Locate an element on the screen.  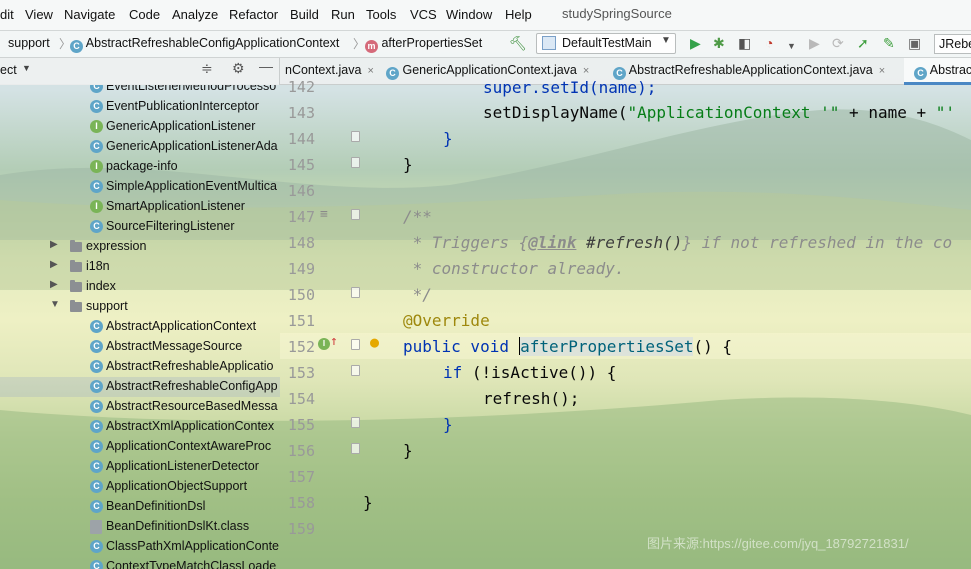
jrebel-run-icon: ➚ is located at coordinates (863, 43).